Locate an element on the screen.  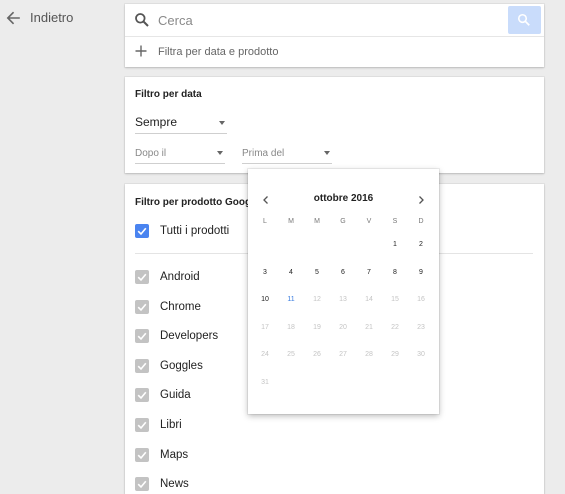
plus-icon is located at coordinates (141, 51).